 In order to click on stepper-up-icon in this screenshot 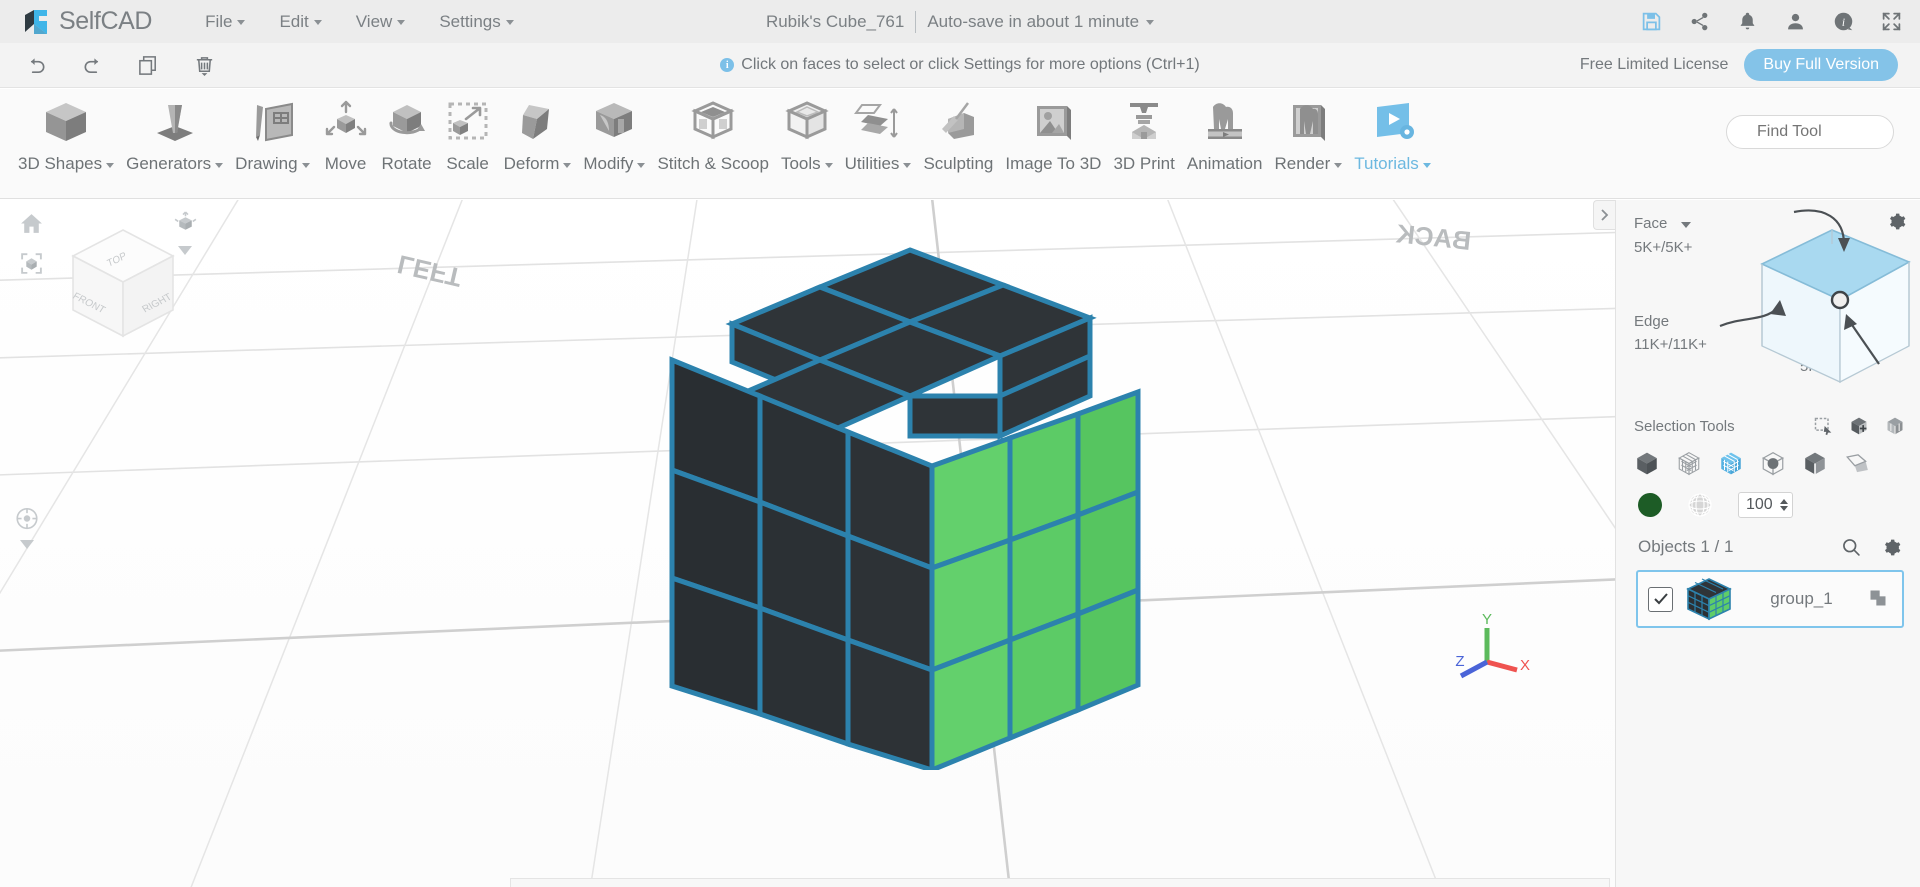, I will do `click(1784, 501)`.